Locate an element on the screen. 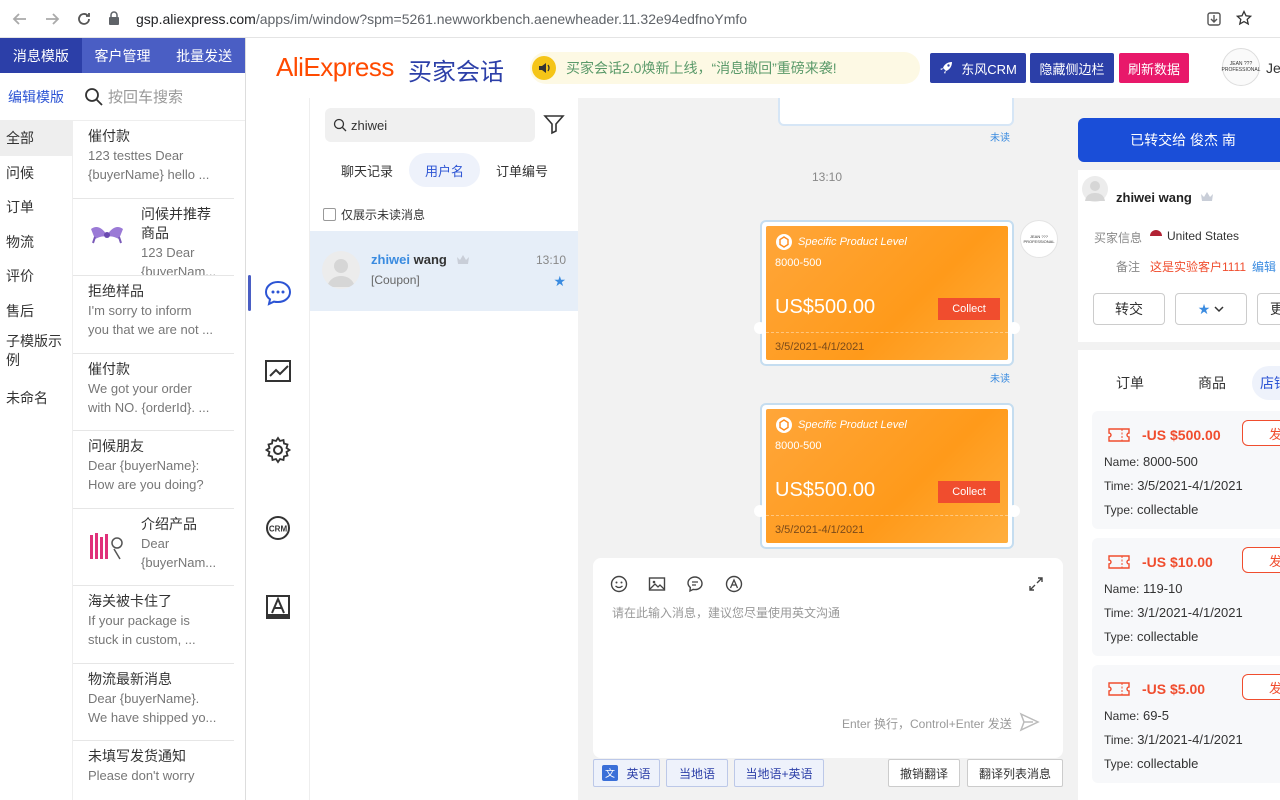  category-item: 物流 is located at coordinates (36, 242).